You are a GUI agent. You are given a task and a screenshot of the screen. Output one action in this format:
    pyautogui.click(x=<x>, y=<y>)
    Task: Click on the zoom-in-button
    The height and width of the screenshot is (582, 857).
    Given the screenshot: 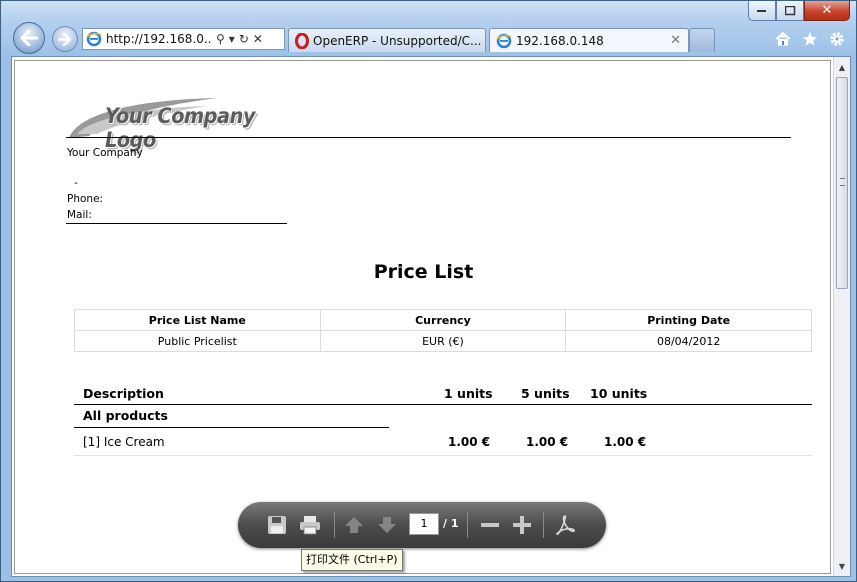 What is the action you would take?
    pyautogui.click(x=522, y=525)
    